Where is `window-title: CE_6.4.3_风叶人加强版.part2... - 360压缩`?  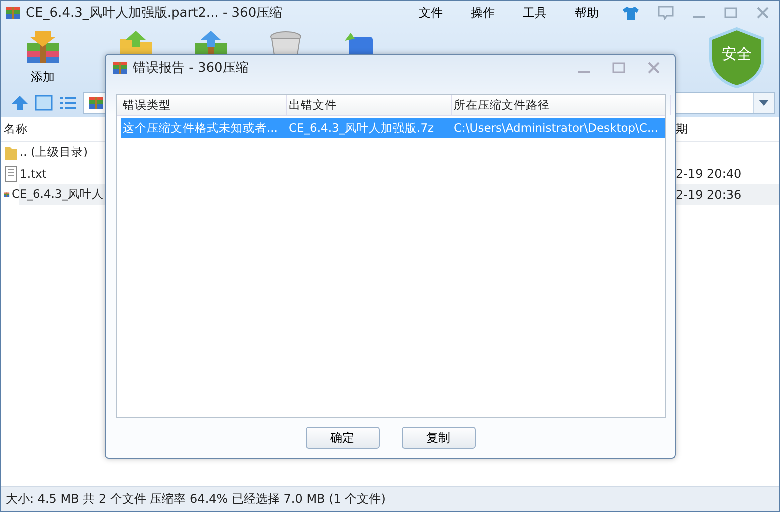 window-title: CE_6.4.3_风叶人加强版.part2... - 360压缩 is located at coordinates (154, 13).